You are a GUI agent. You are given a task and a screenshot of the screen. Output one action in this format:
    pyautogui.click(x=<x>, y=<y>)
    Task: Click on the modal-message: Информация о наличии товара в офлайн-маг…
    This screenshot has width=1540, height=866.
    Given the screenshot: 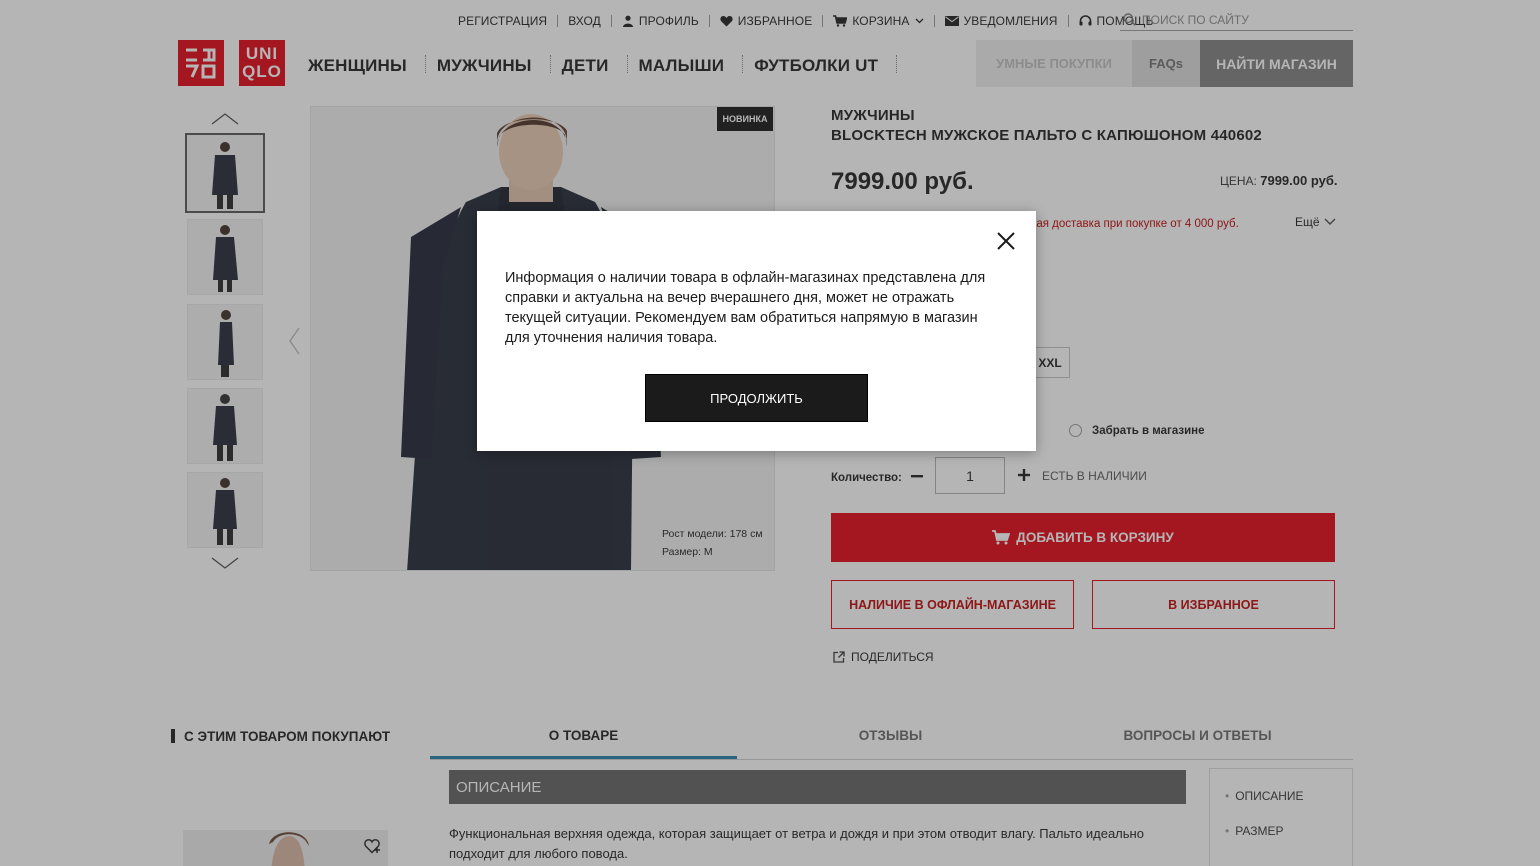 What is the action you would take?
    pyautogui.click(x=745, y=308)
    